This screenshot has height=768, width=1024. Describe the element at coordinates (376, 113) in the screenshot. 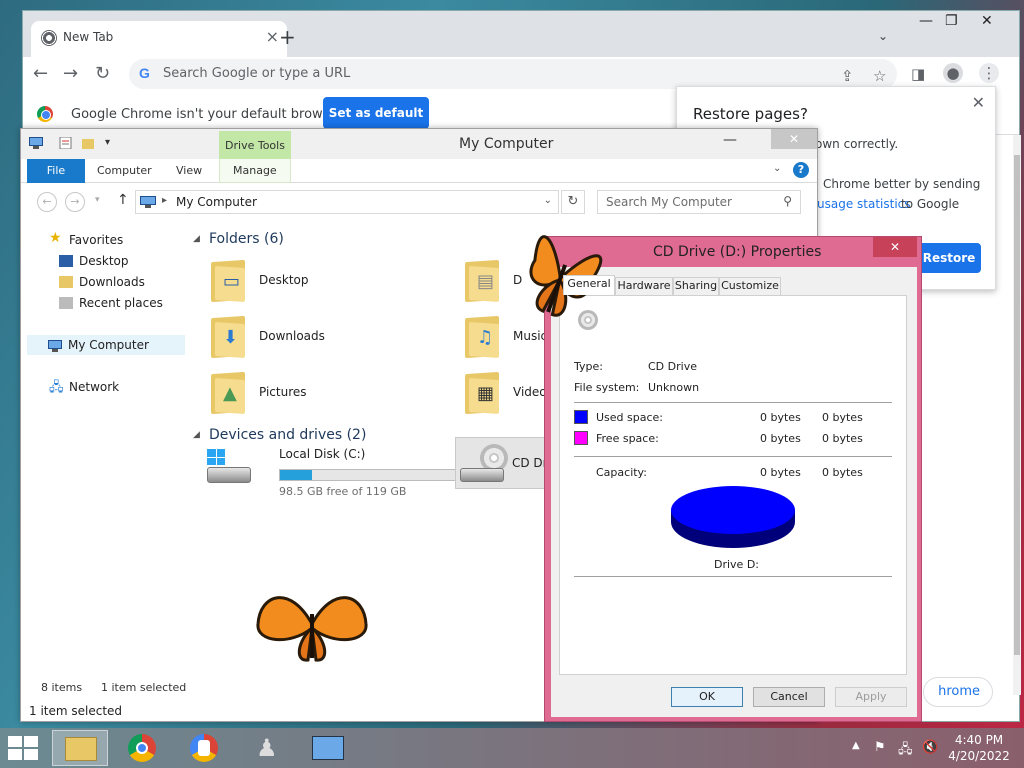

I see `set-as-default-button: Set as default` at that location.